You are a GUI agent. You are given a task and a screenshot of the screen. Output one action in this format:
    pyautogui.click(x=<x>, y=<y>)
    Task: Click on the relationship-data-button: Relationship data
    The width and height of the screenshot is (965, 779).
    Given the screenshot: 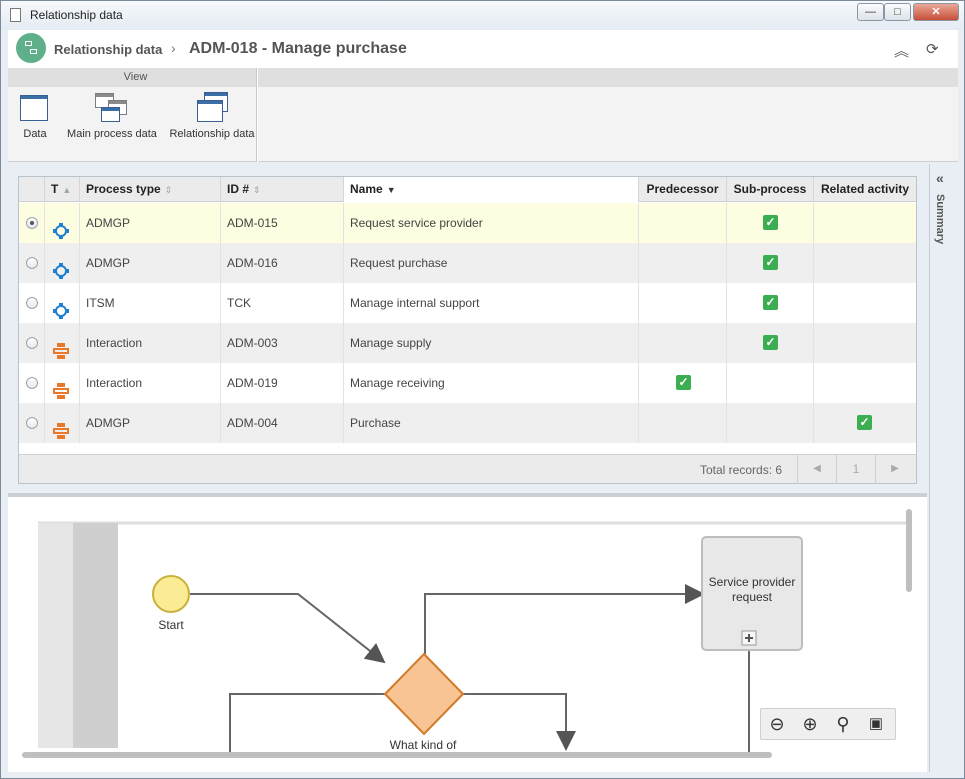 What is the action you would take?
    pyautogui.click(x=212, y=124)
    